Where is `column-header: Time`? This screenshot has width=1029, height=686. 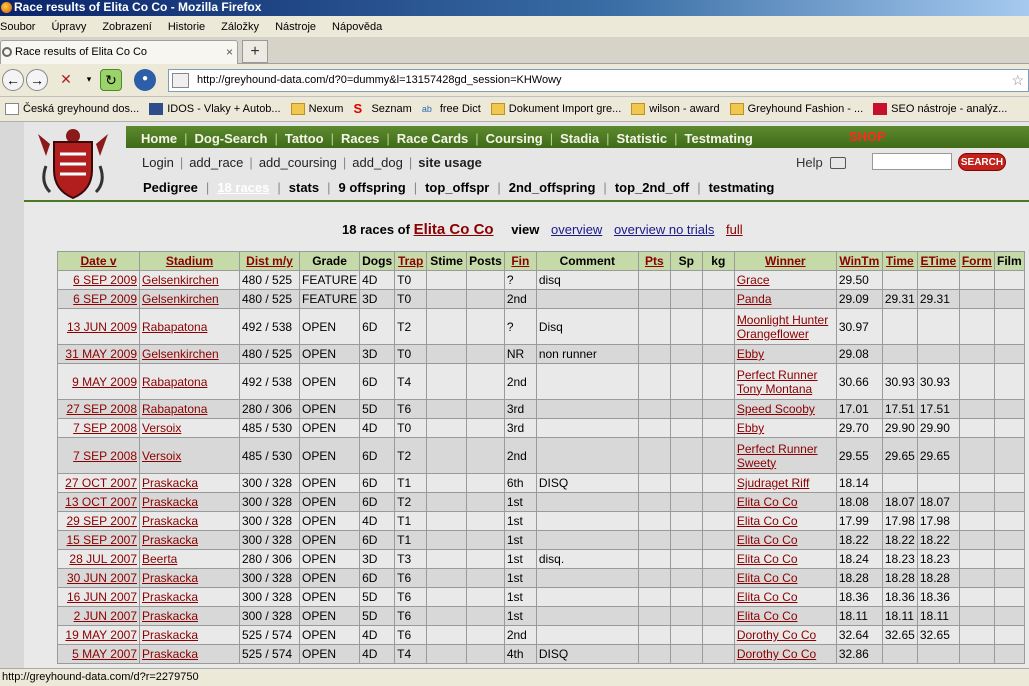
column-header: Time is located at coordinates (899, 261).